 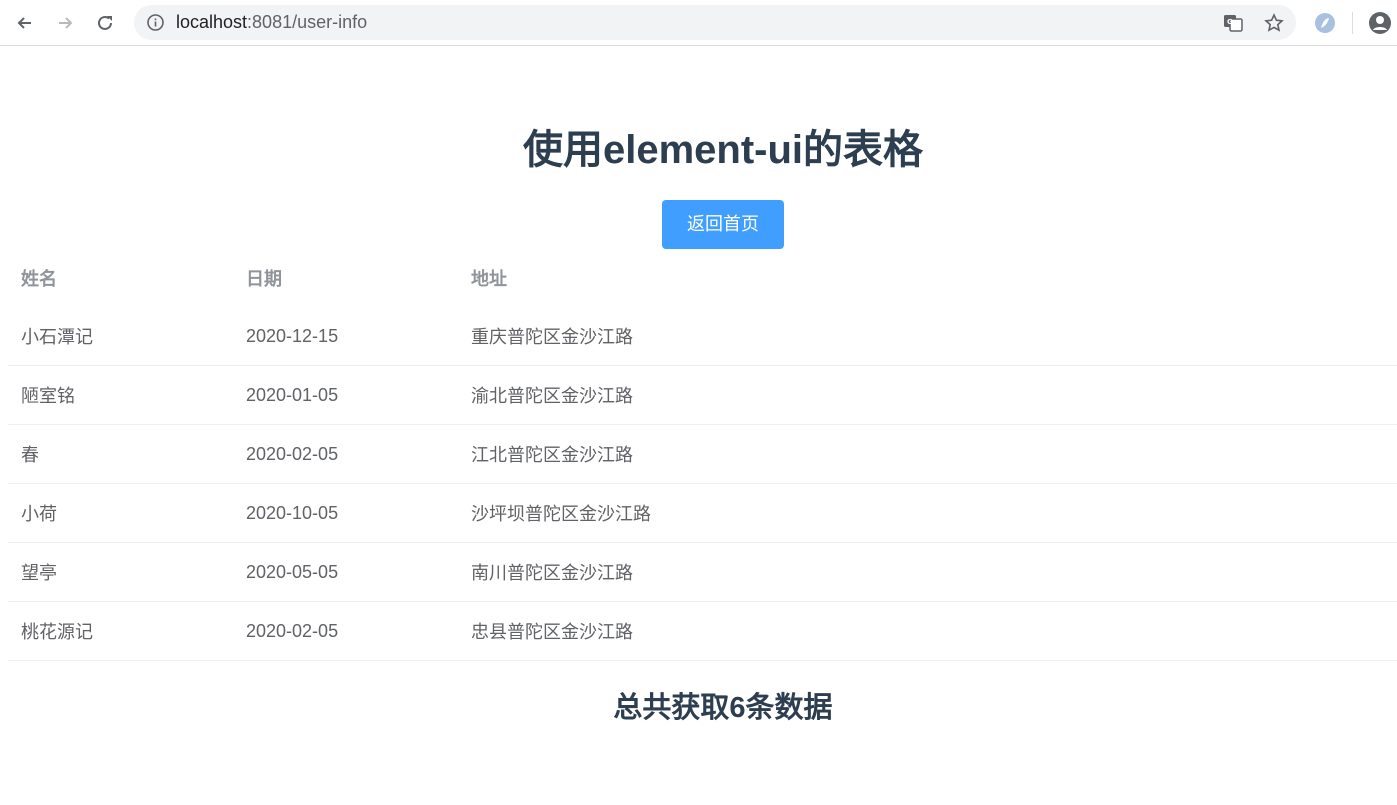 I want to click on cell-name: 春, so click(x=30, y=455).